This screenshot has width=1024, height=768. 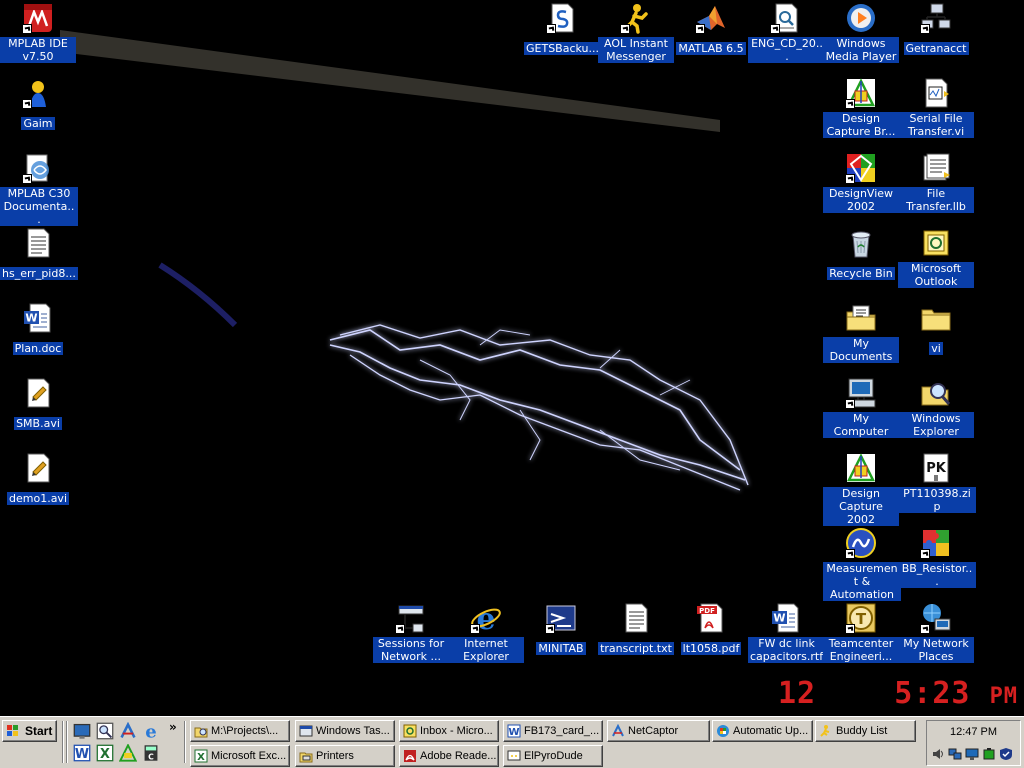 What do you see at coordinates (128, 731) in the screenshot?
I see `quick-launch-netcaptor-icon` at bounding box center [128, 731].